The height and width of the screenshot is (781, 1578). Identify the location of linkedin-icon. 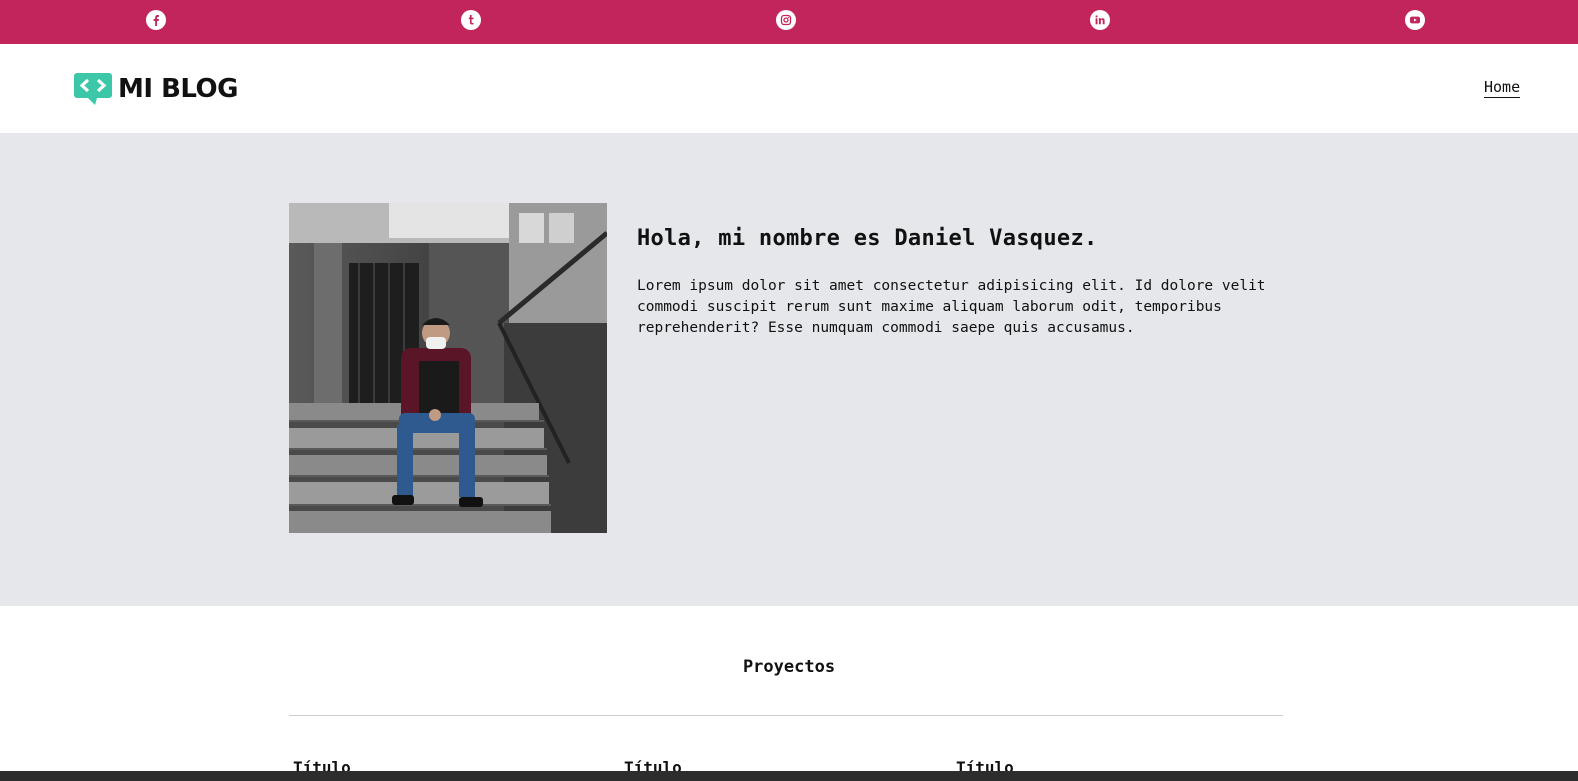
(1100, 20).